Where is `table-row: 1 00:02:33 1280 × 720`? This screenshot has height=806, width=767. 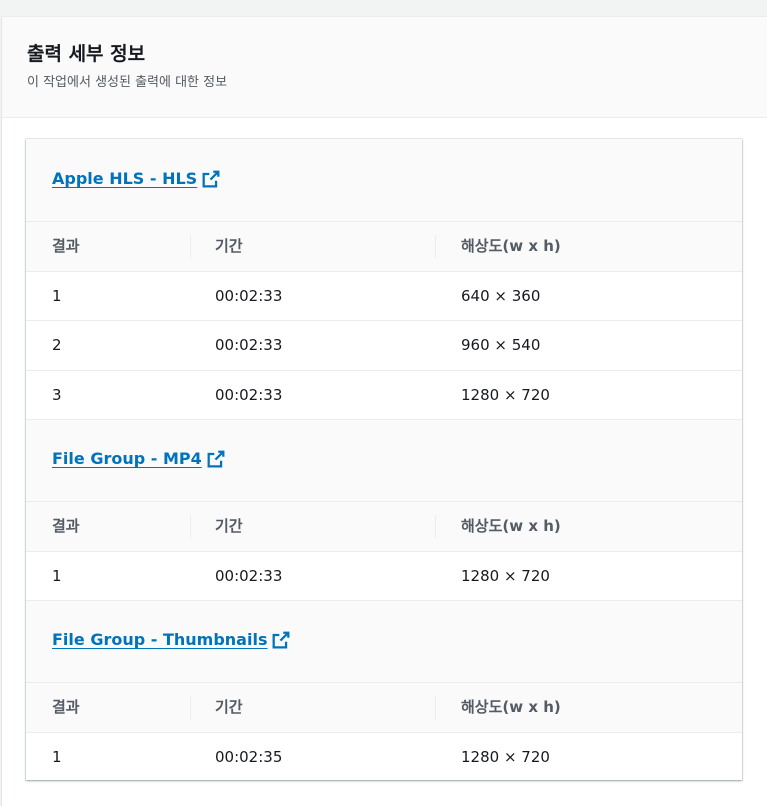
table-row: 1 00:02:33 1280 × 720 is located at coordinates (384, 576).